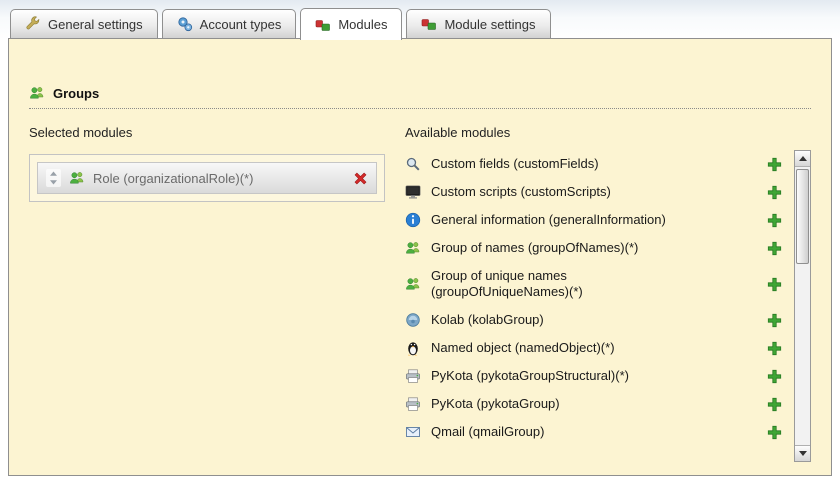 Image resolution: width=840 pixels, height=480 pixels. I want to click on available-module-row: Custom scripts (customScripts), so click(599, 192).